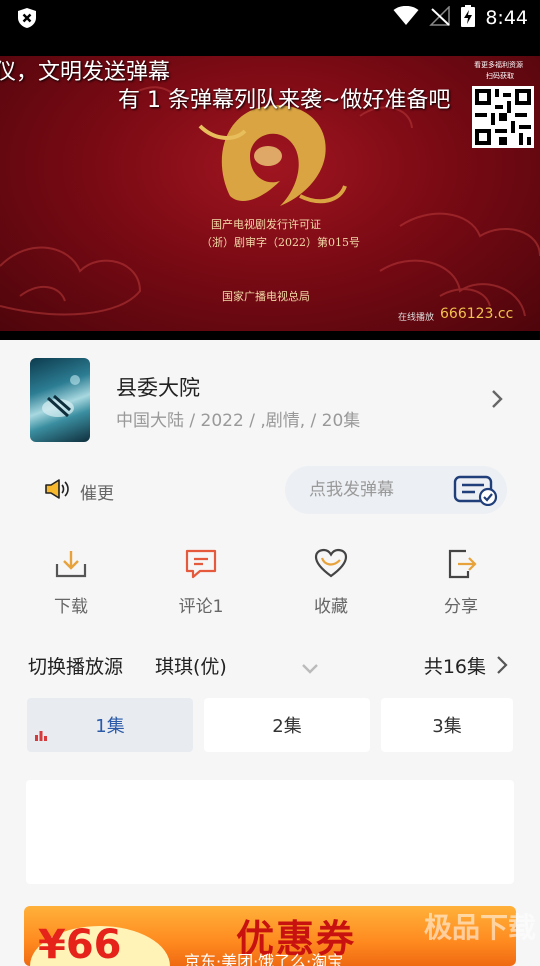  What do you see at coordinates (71, 567) in the screenshot?
I see `download-icon` at bounding box center [71, 567].